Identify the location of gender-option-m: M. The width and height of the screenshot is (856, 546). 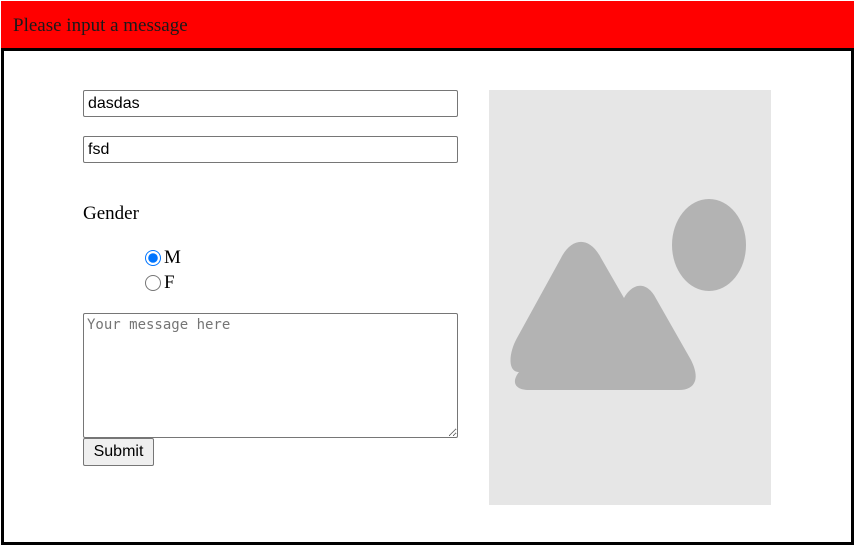
(162, 258).